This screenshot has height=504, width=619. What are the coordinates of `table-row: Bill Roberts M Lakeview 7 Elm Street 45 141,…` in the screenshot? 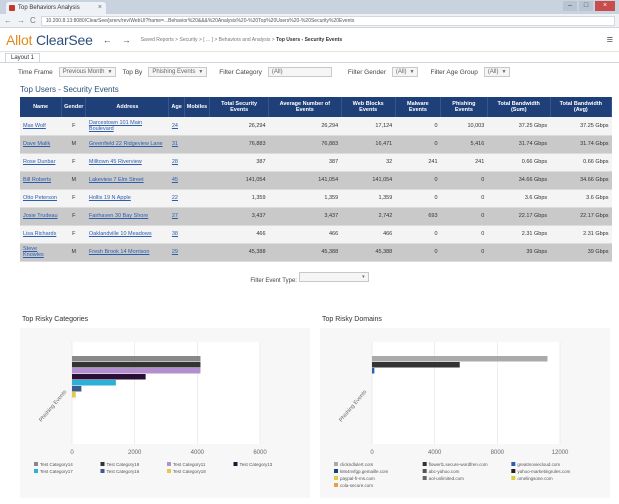 It's located at (316, 180).